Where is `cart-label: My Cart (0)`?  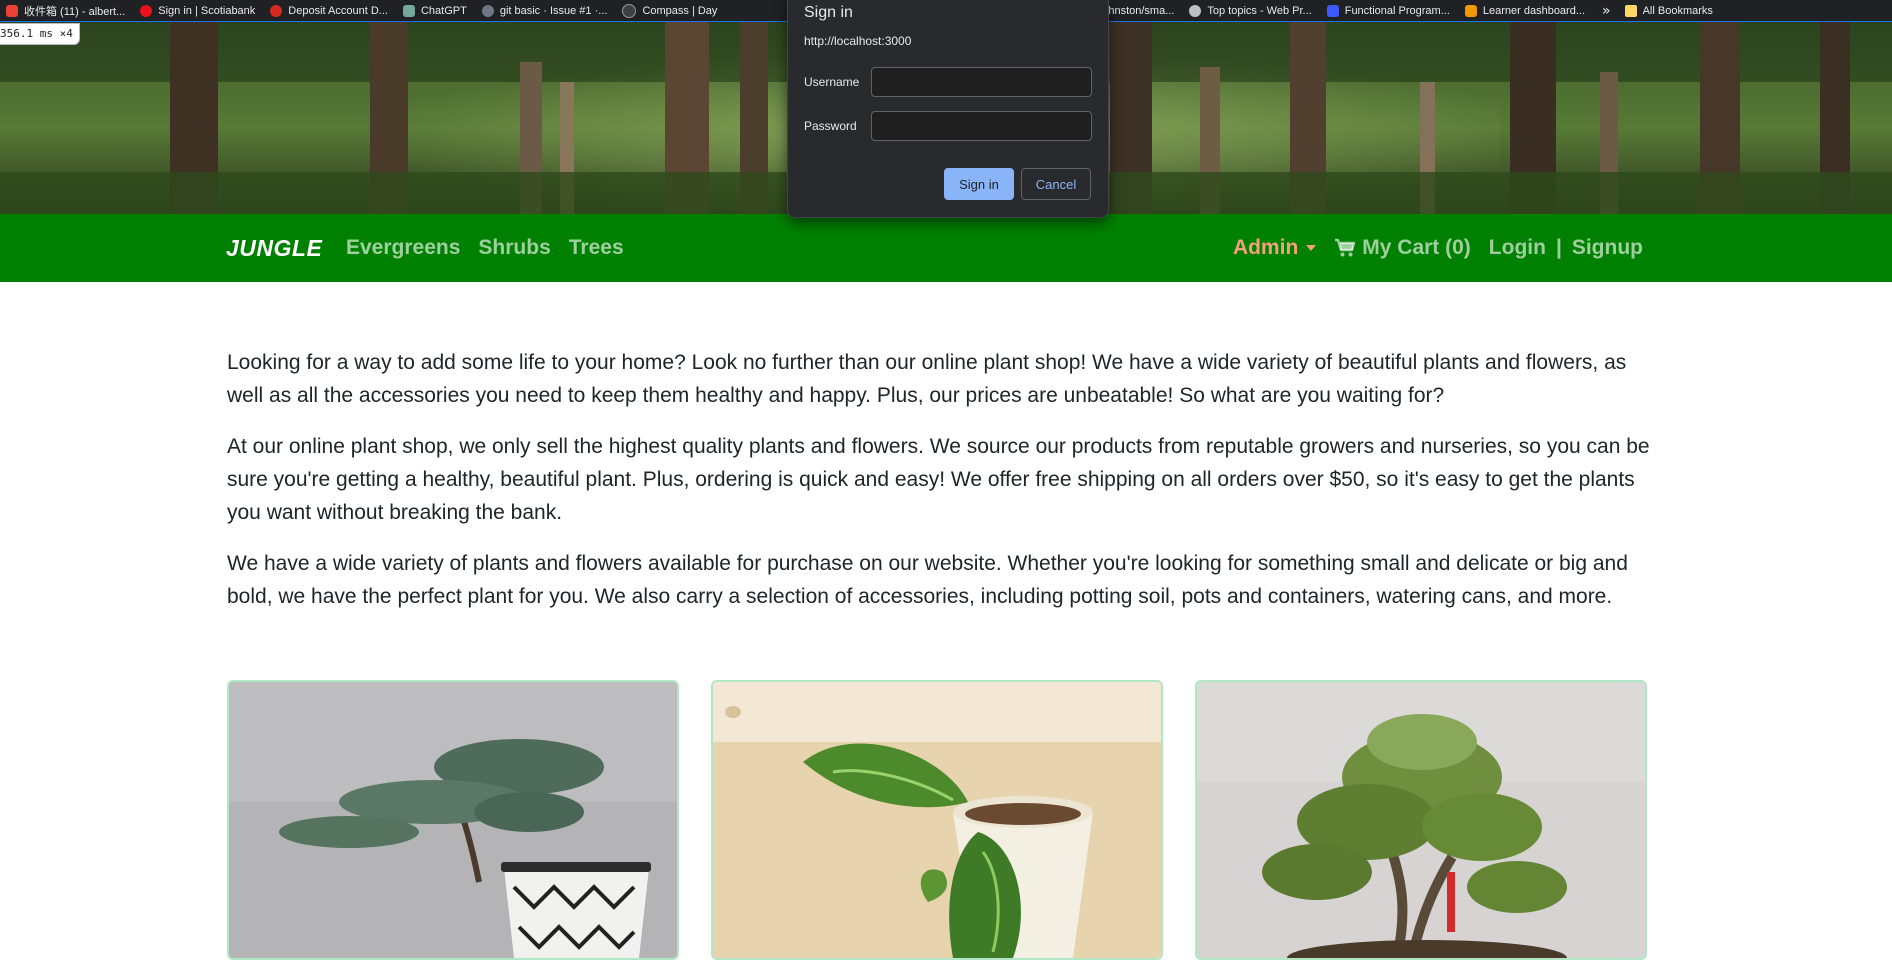 cart-label: My Cart (0) is located at coordinates (1416, 247).